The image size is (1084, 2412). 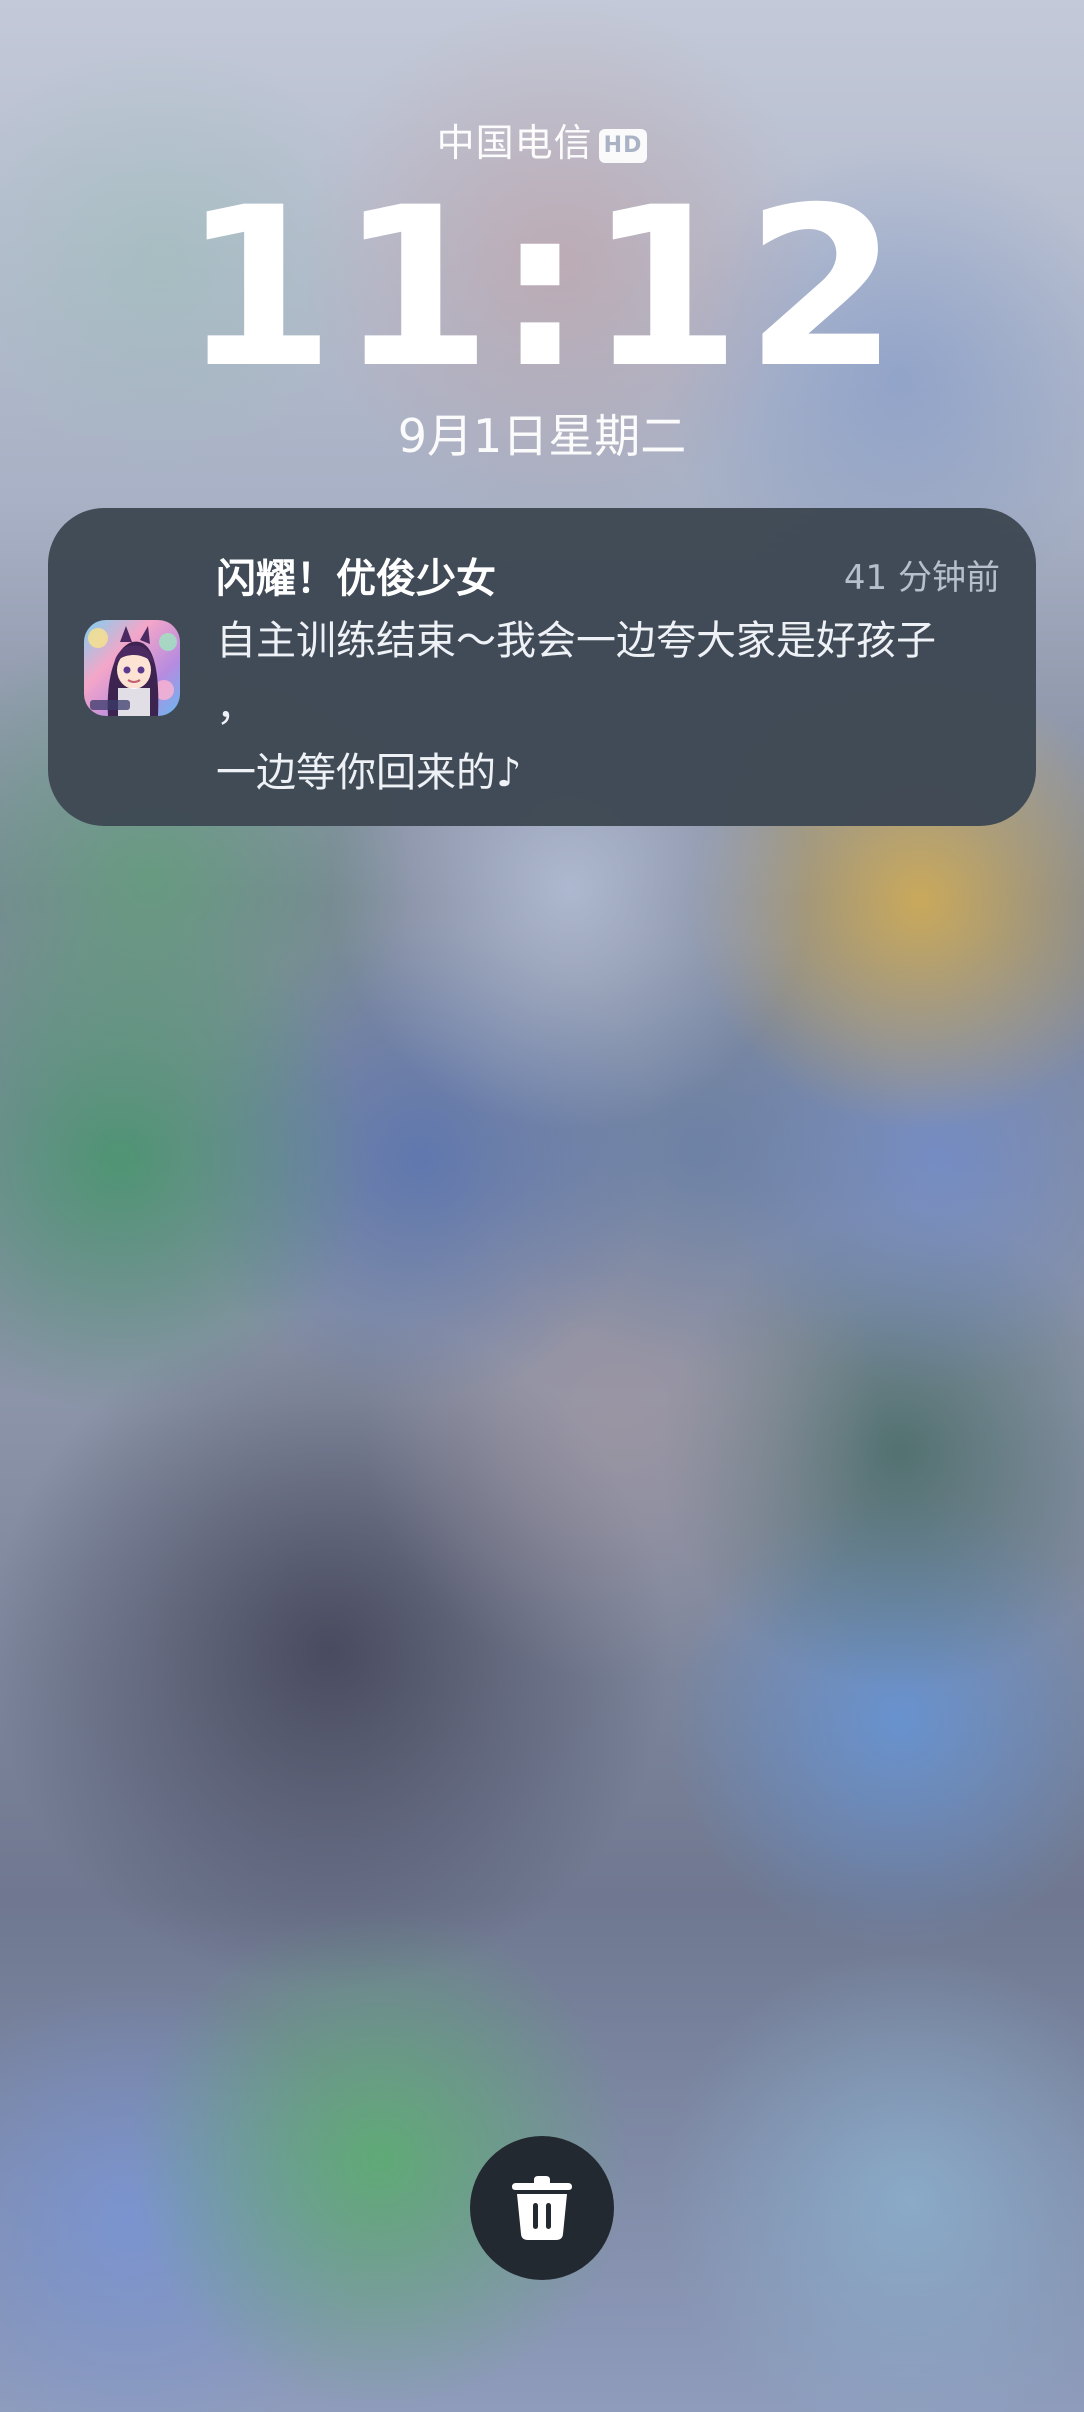 I want to click on notification-time: 41 分钟前, so click(x=921, y=578).